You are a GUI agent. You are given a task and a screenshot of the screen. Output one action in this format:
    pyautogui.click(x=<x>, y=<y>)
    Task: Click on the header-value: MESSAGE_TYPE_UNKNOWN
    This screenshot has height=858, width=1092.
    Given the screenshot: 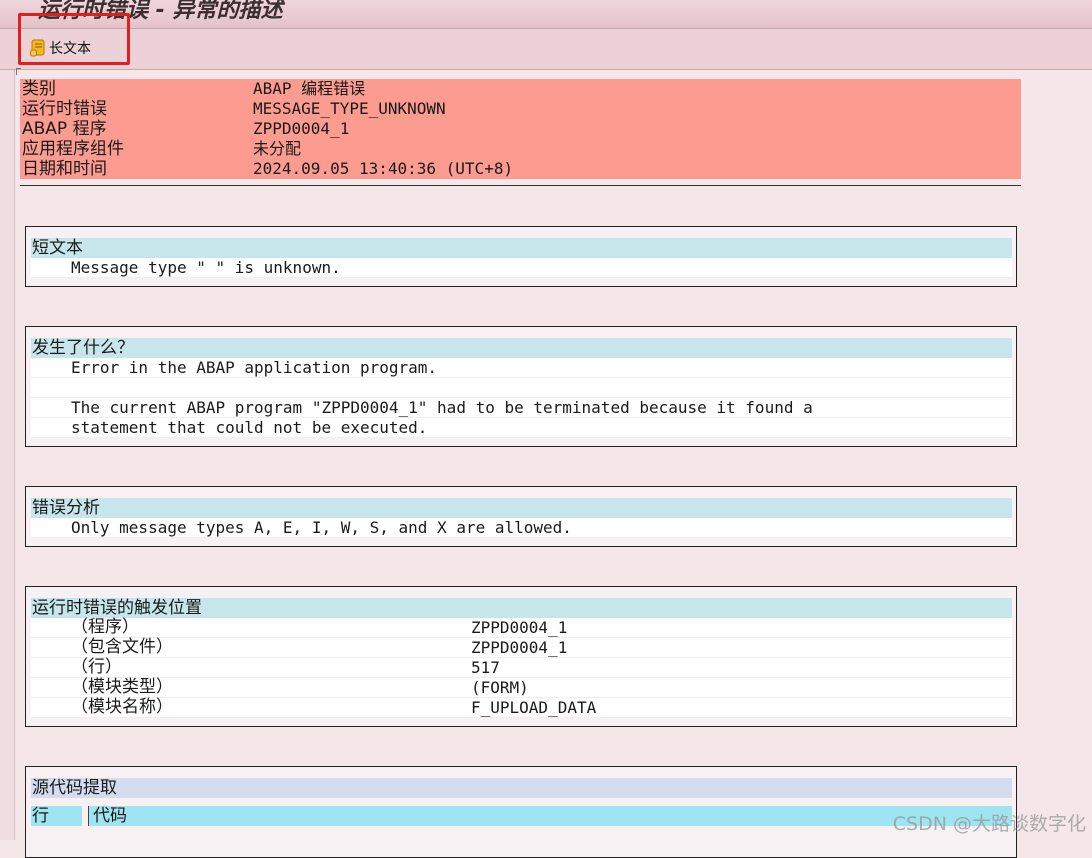 What is the action you would take?
    pyautogui.click(x=349, y=108)
    